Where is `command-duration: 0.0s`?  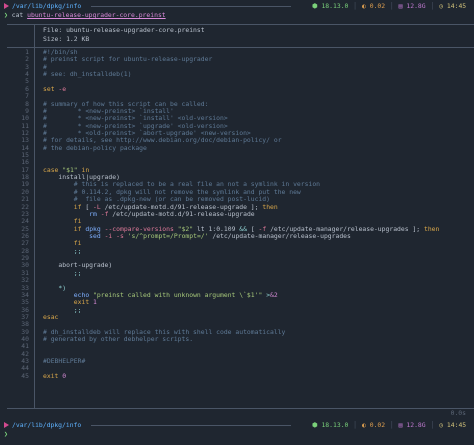
command-duration: 0.0s is located at coordinates (458, 413).